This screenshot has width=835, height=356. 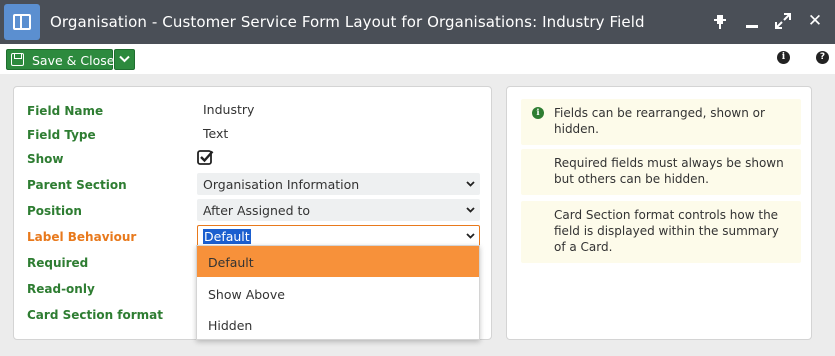 What do you see at coordinates (752, 21) in the screenshot?
I see `minimize-icon` at bounding box center [752, 21].